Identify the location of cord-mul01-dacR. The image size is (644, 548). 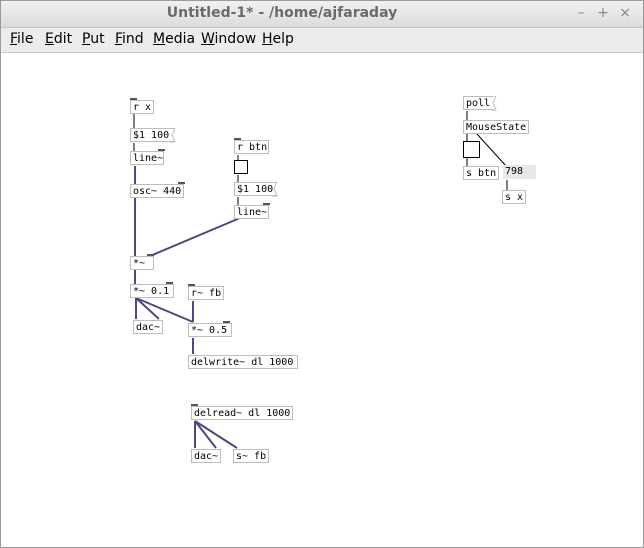
(147, 308).